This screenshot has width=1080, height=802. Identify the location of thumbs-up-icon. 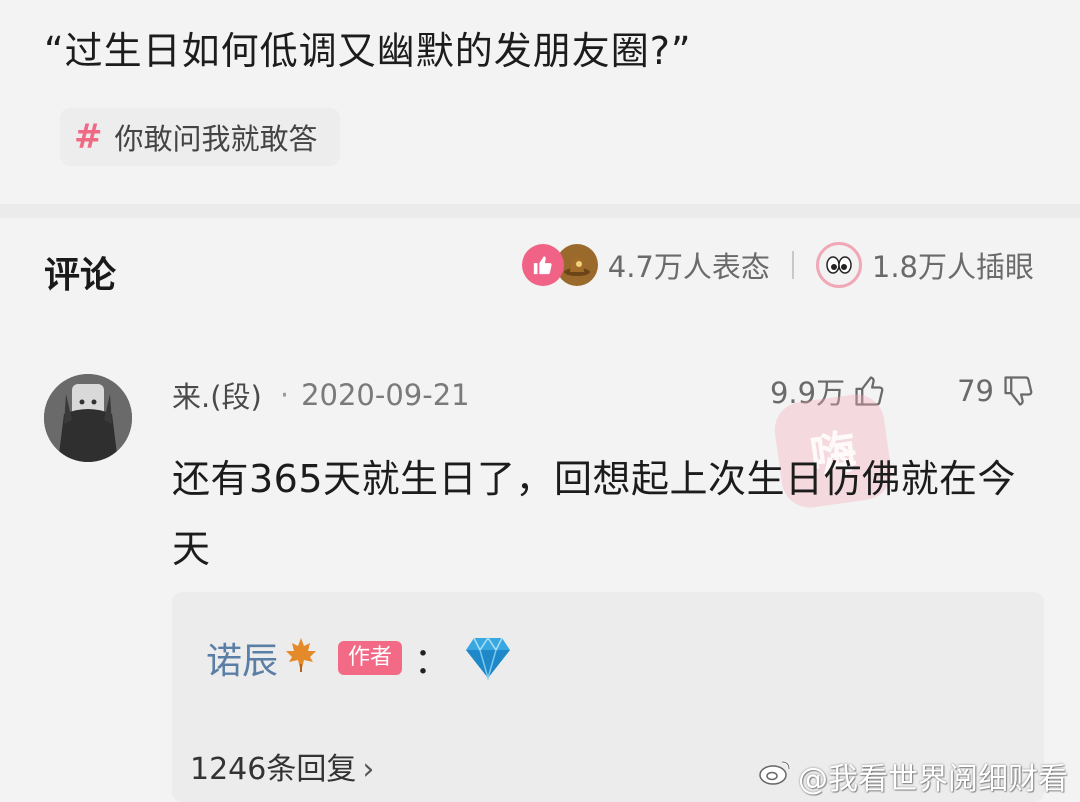
(542, 265).